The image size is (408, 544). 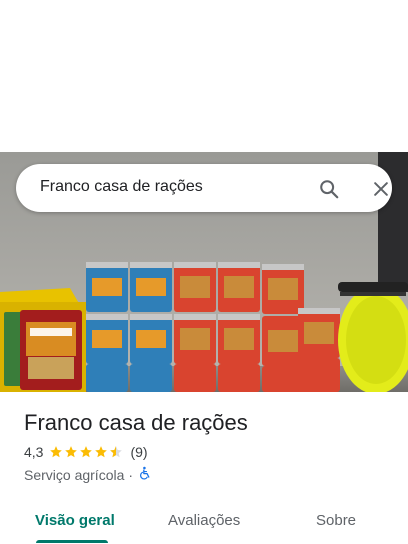 I want to click on search-input: Franco casa de rações, so click(x=121, y=187).